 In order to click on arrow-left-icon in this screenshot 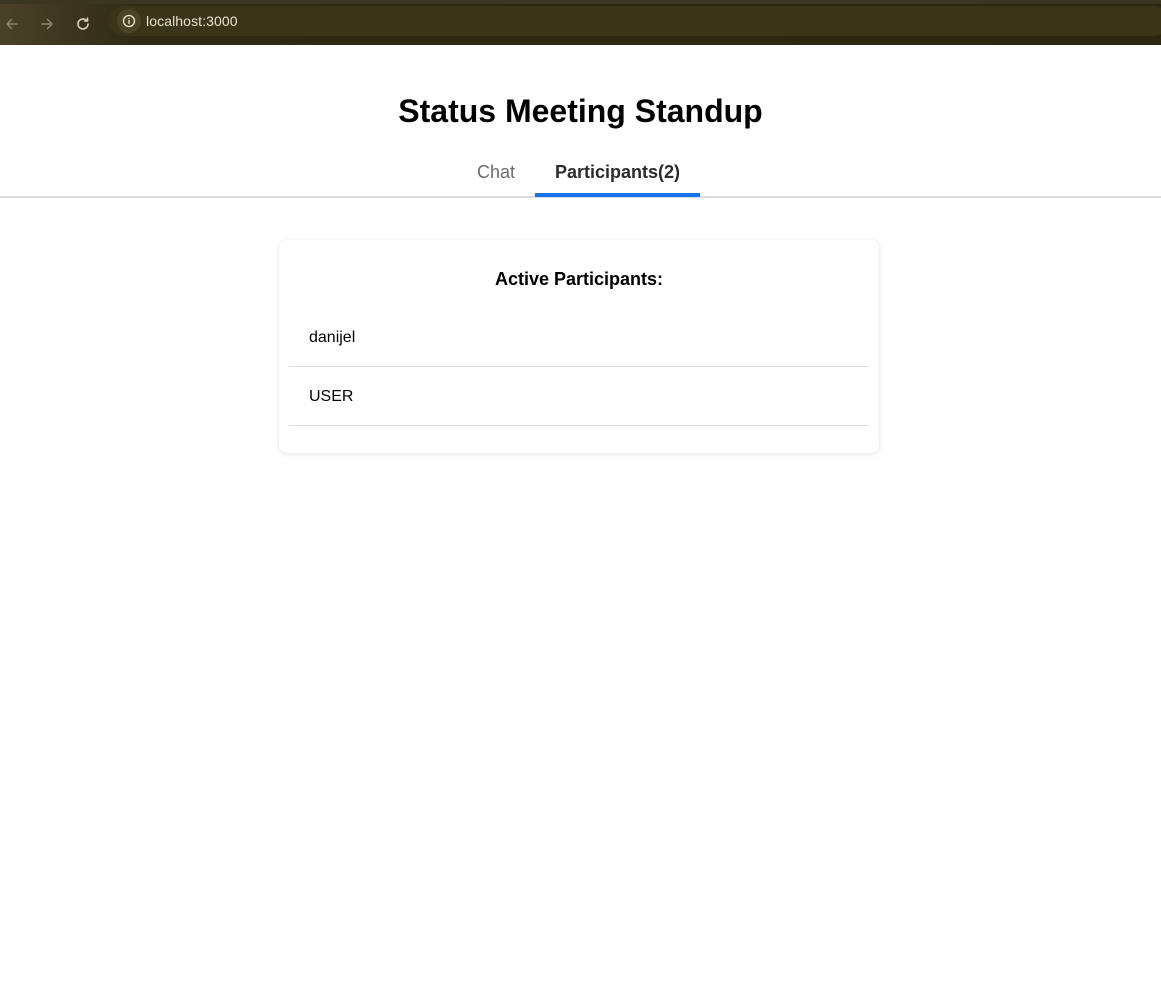, I will do `click(12, 24)`.